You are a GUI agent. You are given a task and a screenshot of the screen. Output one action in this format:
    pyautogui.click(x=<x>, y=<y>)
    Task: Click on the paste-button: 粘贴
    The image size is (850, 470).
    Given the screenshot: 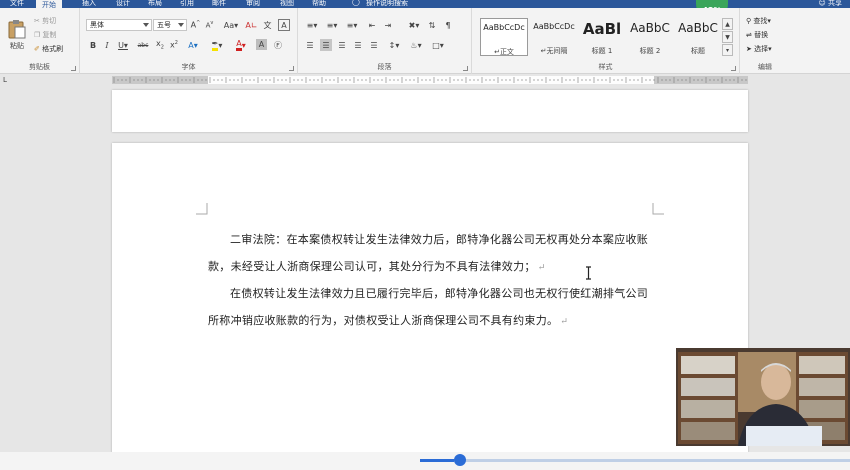 What is the action you would take?
    pyautogui.click(x=17, y=35)
    